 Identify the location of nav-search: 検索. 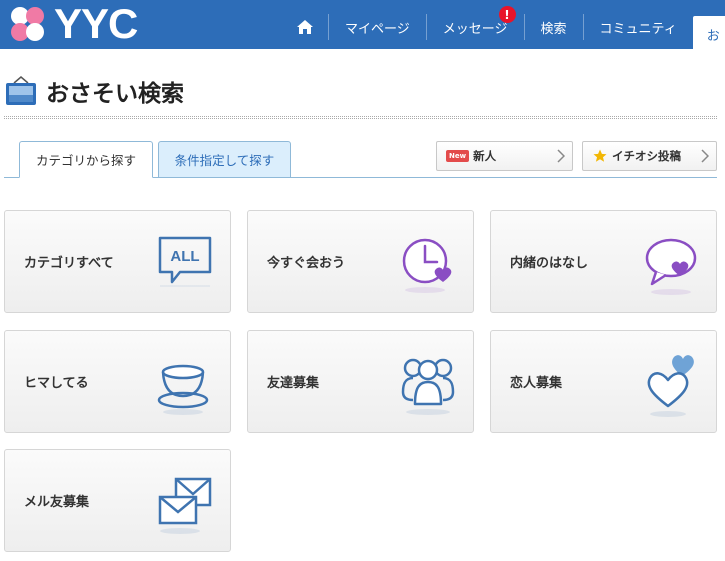
(553, 27).